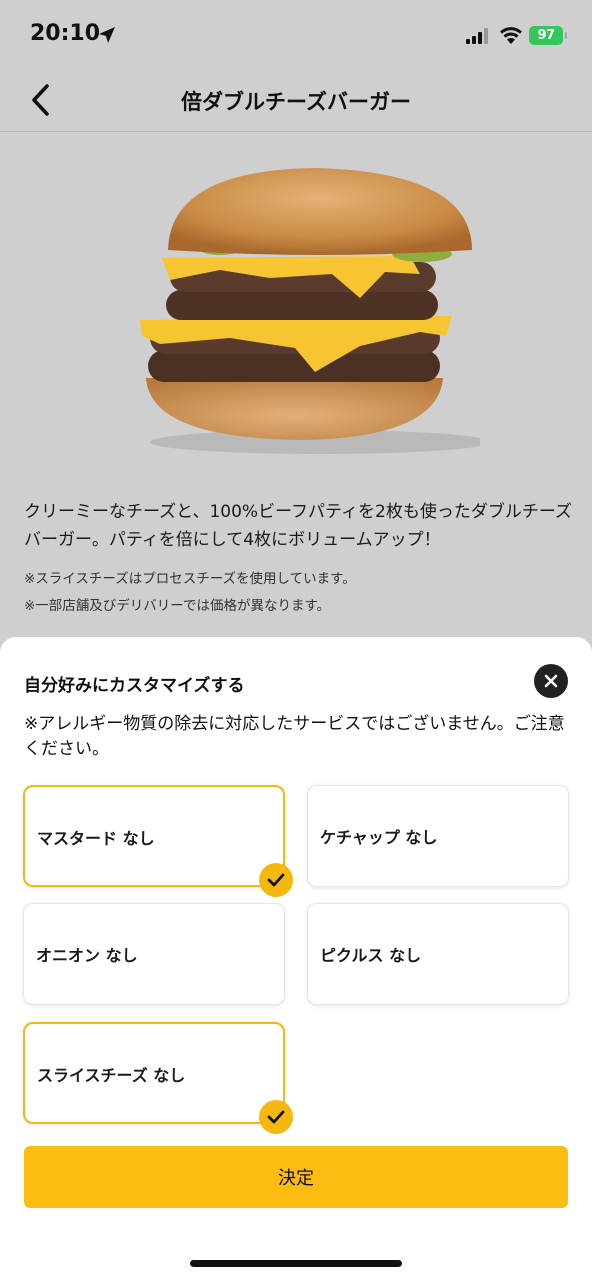 The width and height of the screenshot is (592, 1280). I want to click on product-note-1: ※スライスチーズはプロセスチーズを使用しています。, so click(190, 579).